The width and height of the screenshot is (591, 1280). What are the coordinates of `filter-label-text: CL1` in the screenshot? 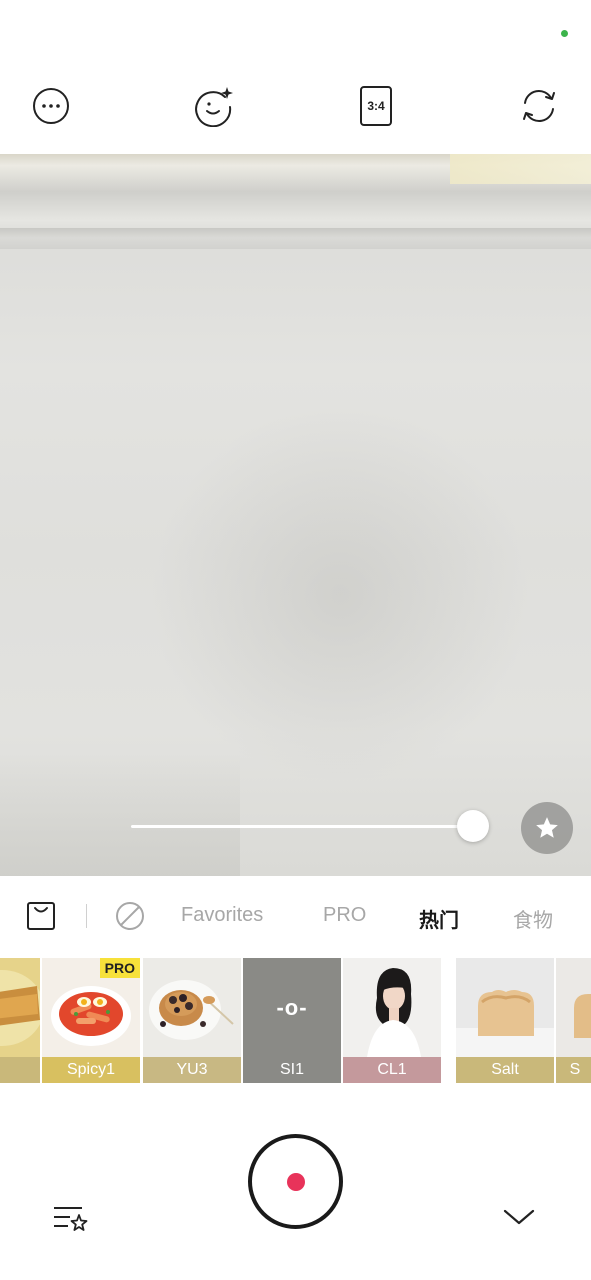 It's located at (392, 1069).